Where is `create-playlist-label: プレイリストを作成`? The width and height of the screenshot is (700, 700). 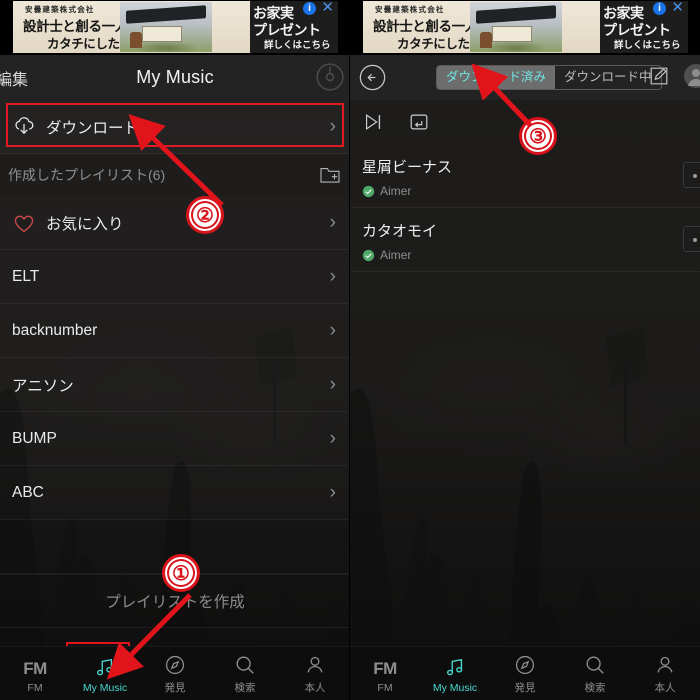
create-playlist-label: プレイリストを作成 is located at coordinates (175, 602).